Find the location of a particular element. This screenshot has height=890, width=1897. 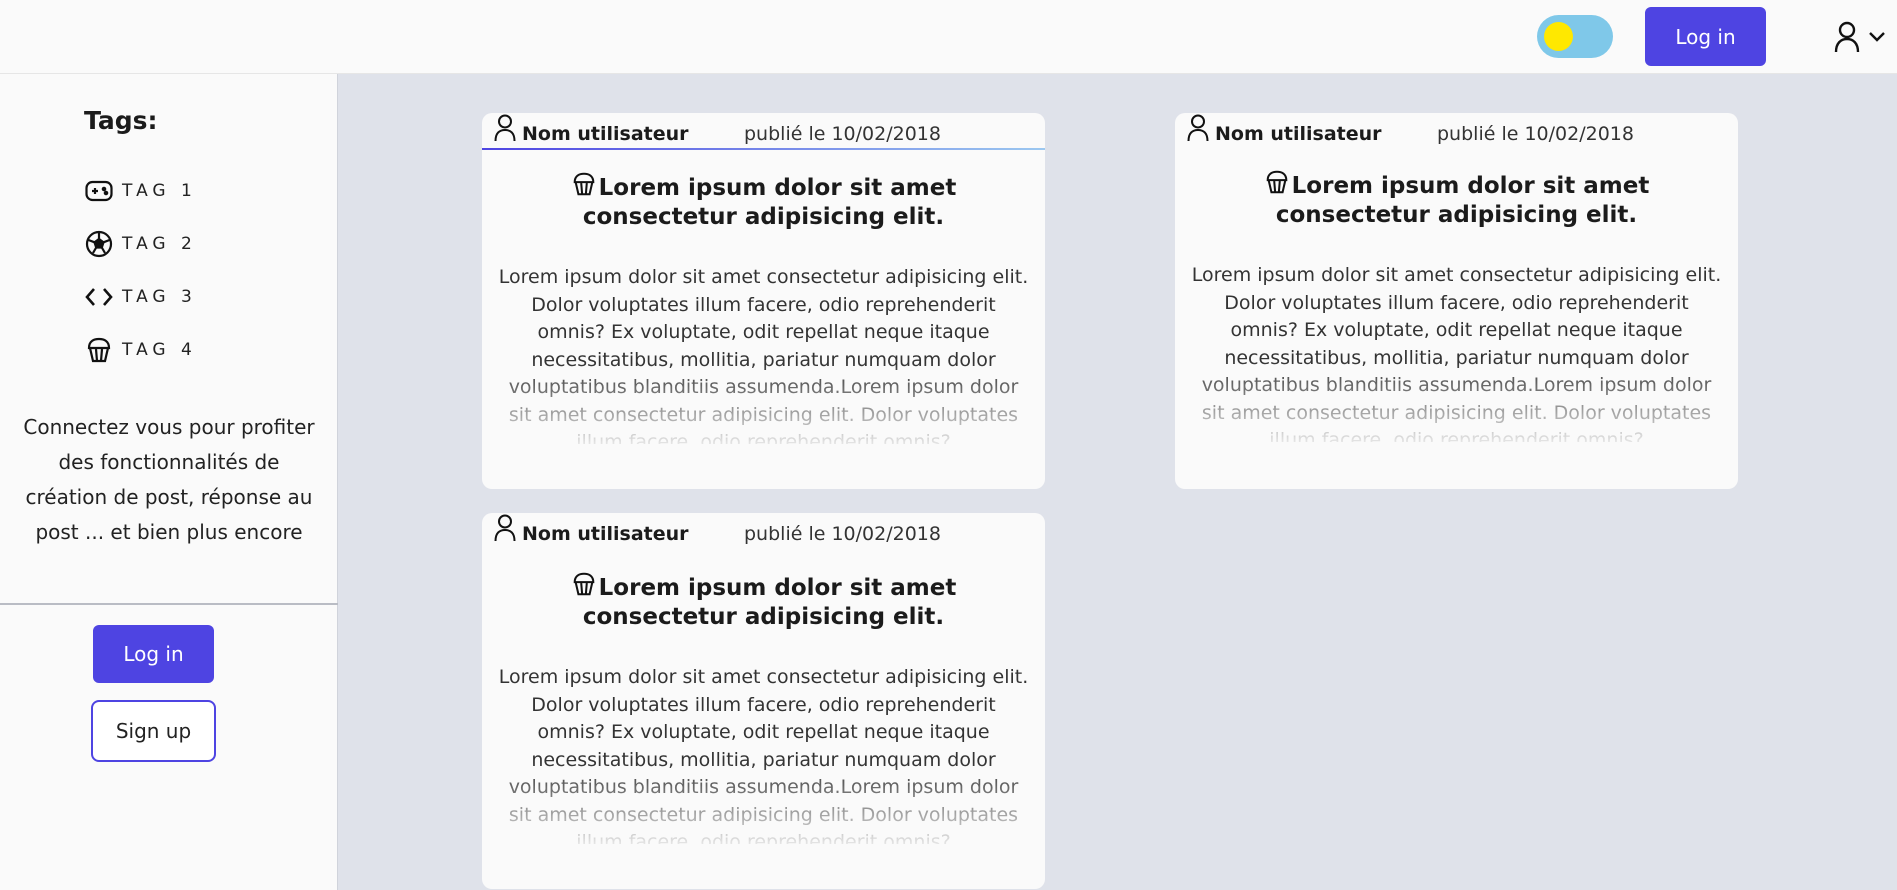

sidebar-tag-3: TAG 3 is located at coordinates (140, 297).